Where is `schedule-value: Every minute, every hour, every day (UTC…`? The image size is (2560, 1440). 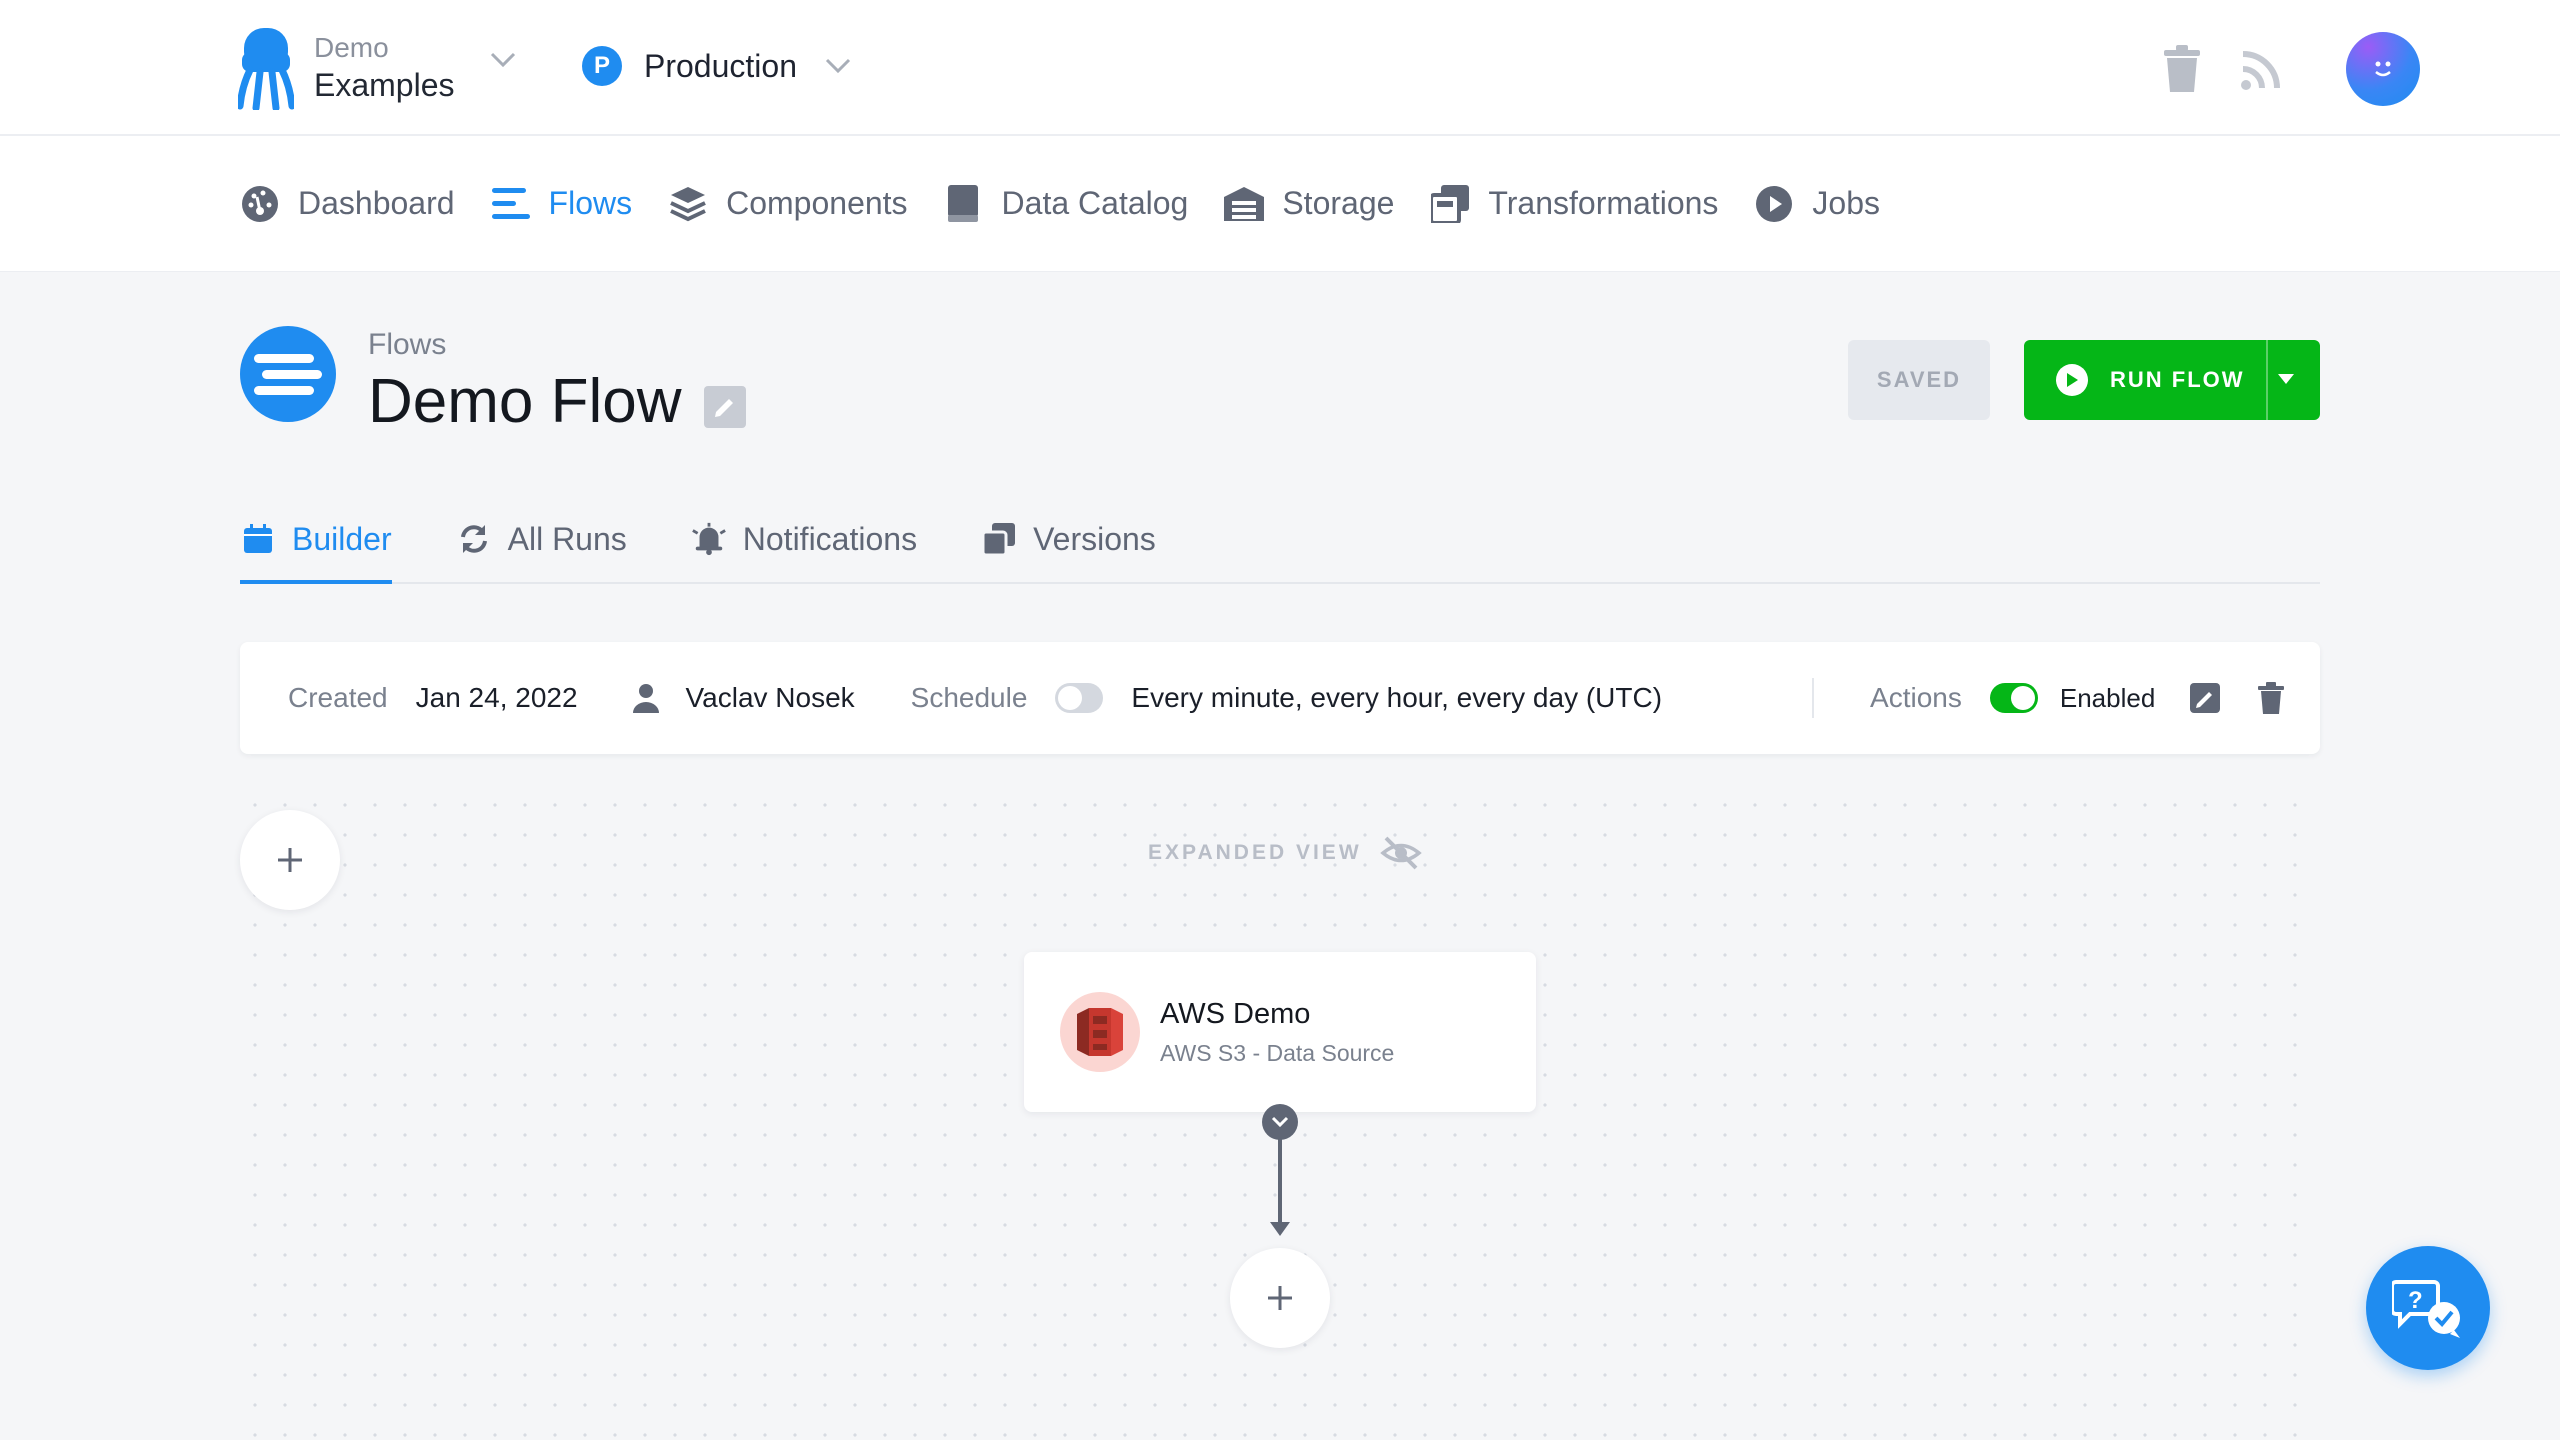
schedule-value: Every minute, every hour, every day (UTC… is located at coordinates (1396, 698).